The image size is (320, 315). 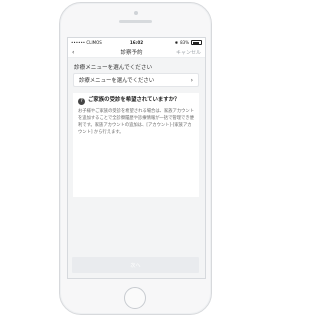 I want to click on page-title: 診察予約, so click(x=131, y=53).